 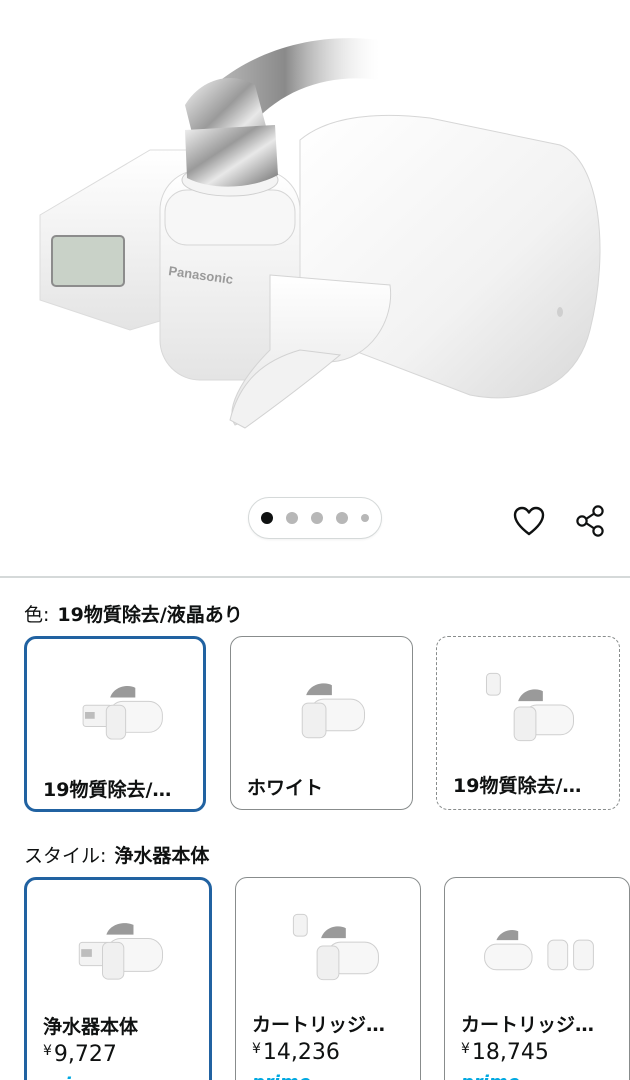 What do you see at coordinates (537, 978) in the screenshot?
I see `style-option: カートリッジ… ¥18,745 prime` at bounding box center [537, 978].